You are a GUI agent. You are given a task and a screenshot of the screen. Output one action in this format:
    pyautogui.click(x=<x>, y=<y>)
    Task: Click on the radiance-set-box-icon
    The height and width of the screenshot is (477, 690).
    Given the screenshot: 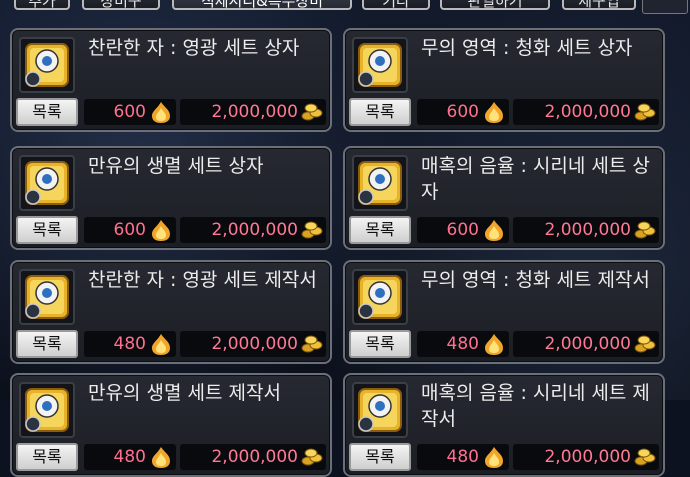 What is the action you would take?
    pyautogui.click(x=47, y=65)
    